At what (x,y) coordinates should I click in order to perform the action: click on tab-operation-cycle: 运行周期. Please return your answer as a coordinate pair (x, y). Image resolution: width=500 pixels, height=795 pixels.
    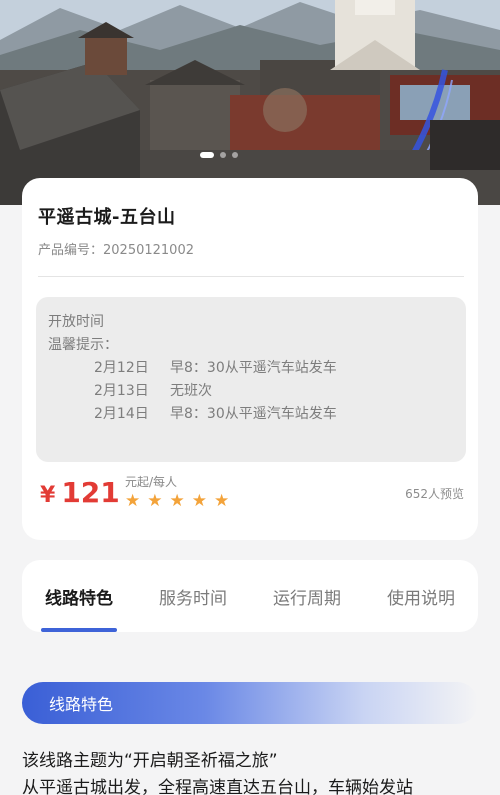
    Looking at the image, I should click on (307, 596).